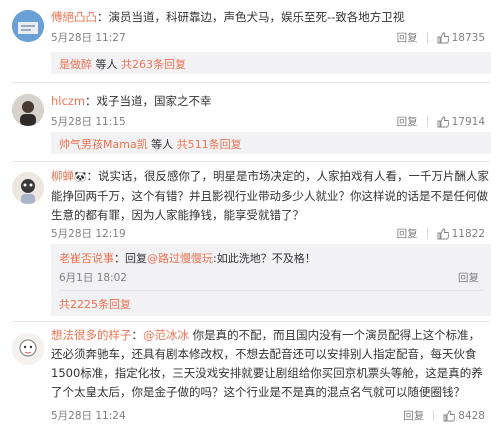  I want to click on username: hlczm, so click(68, 101).